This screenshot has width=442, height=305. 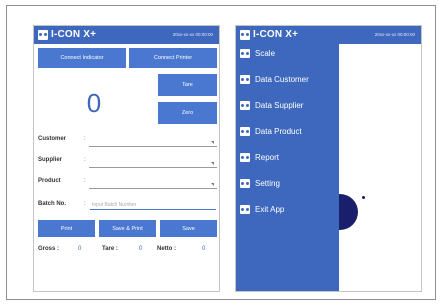 I want to click on supplier-label: Supplier, so click(x=50, y=160).